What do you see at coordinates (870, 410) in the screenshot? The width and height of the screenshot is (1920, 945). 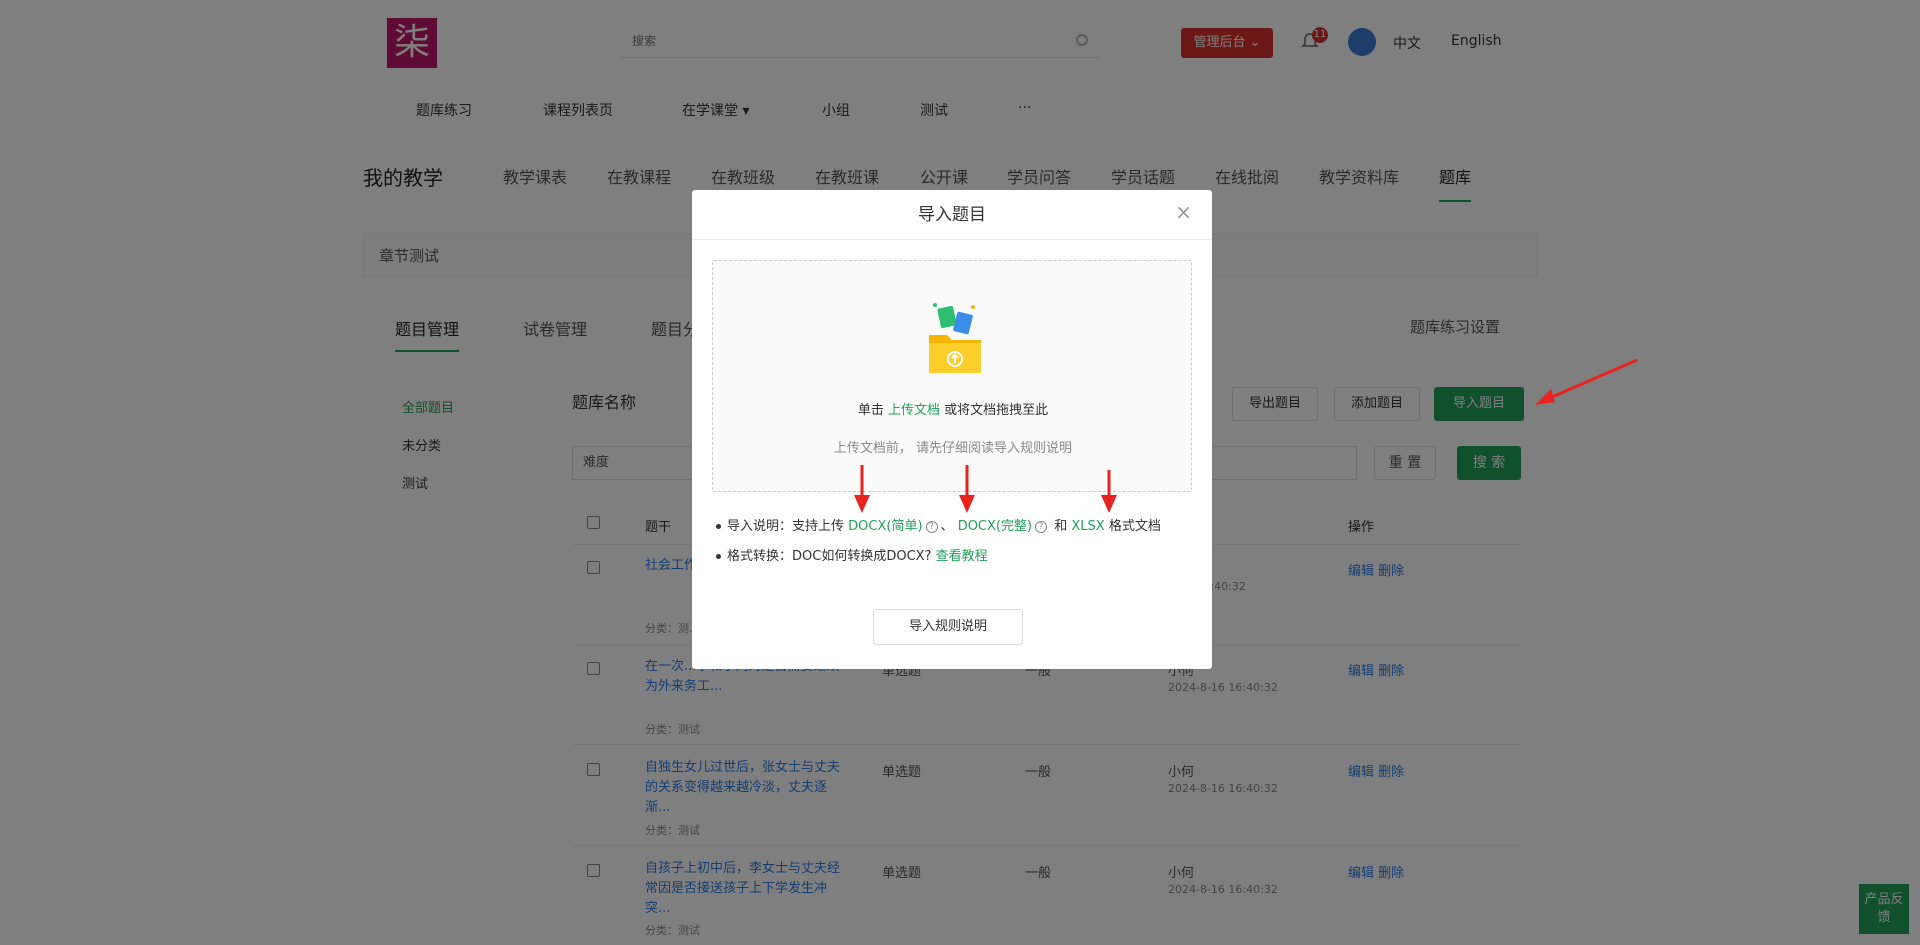 I see `upload-prefix: 单击` at bounding box center [870, 410].